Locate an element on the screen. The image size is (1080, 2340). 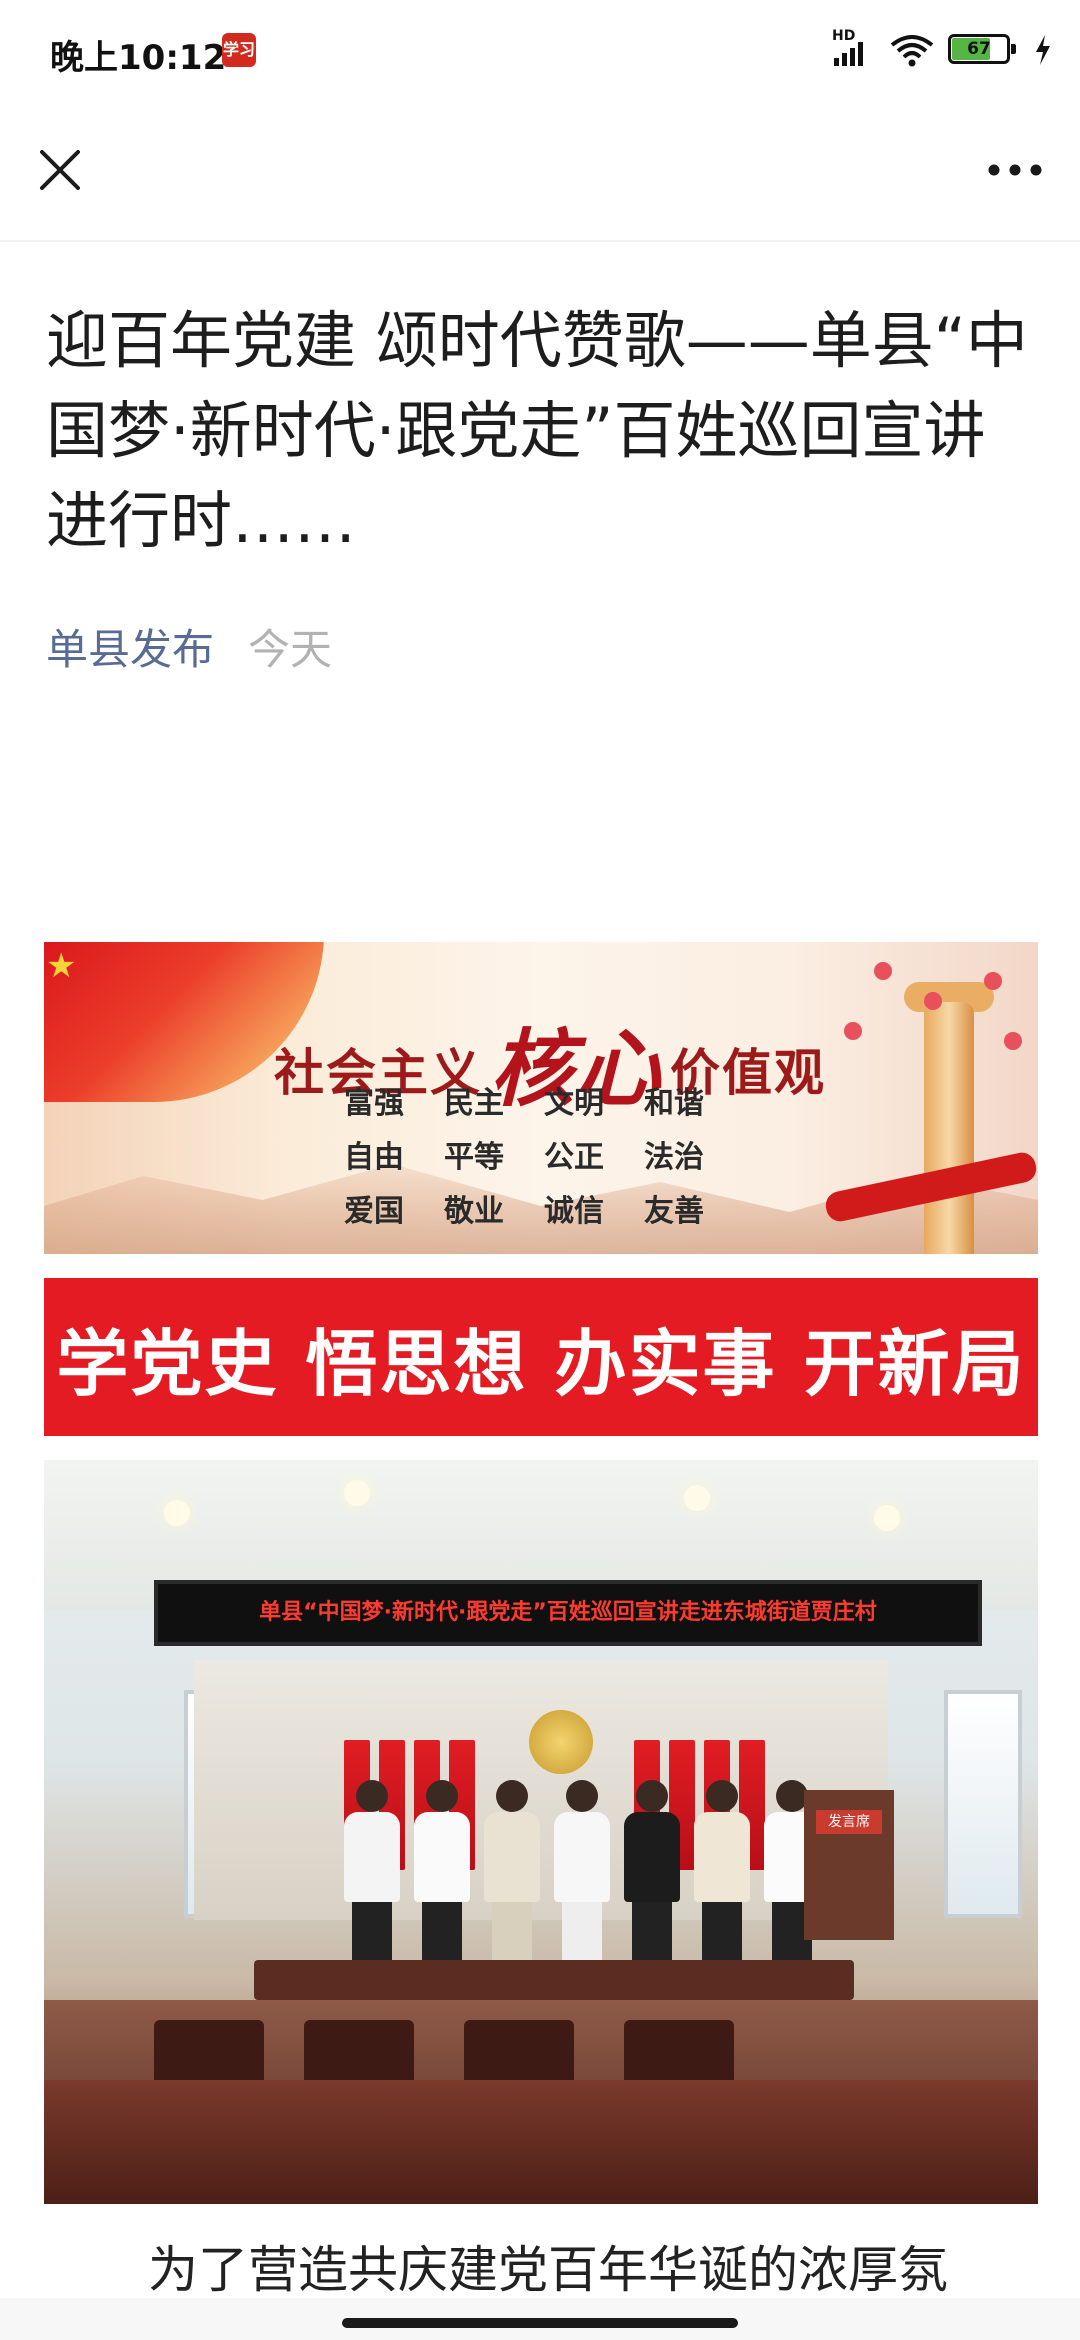
xuexi-app-icon: 学习 is located at coordinates (239, 50).